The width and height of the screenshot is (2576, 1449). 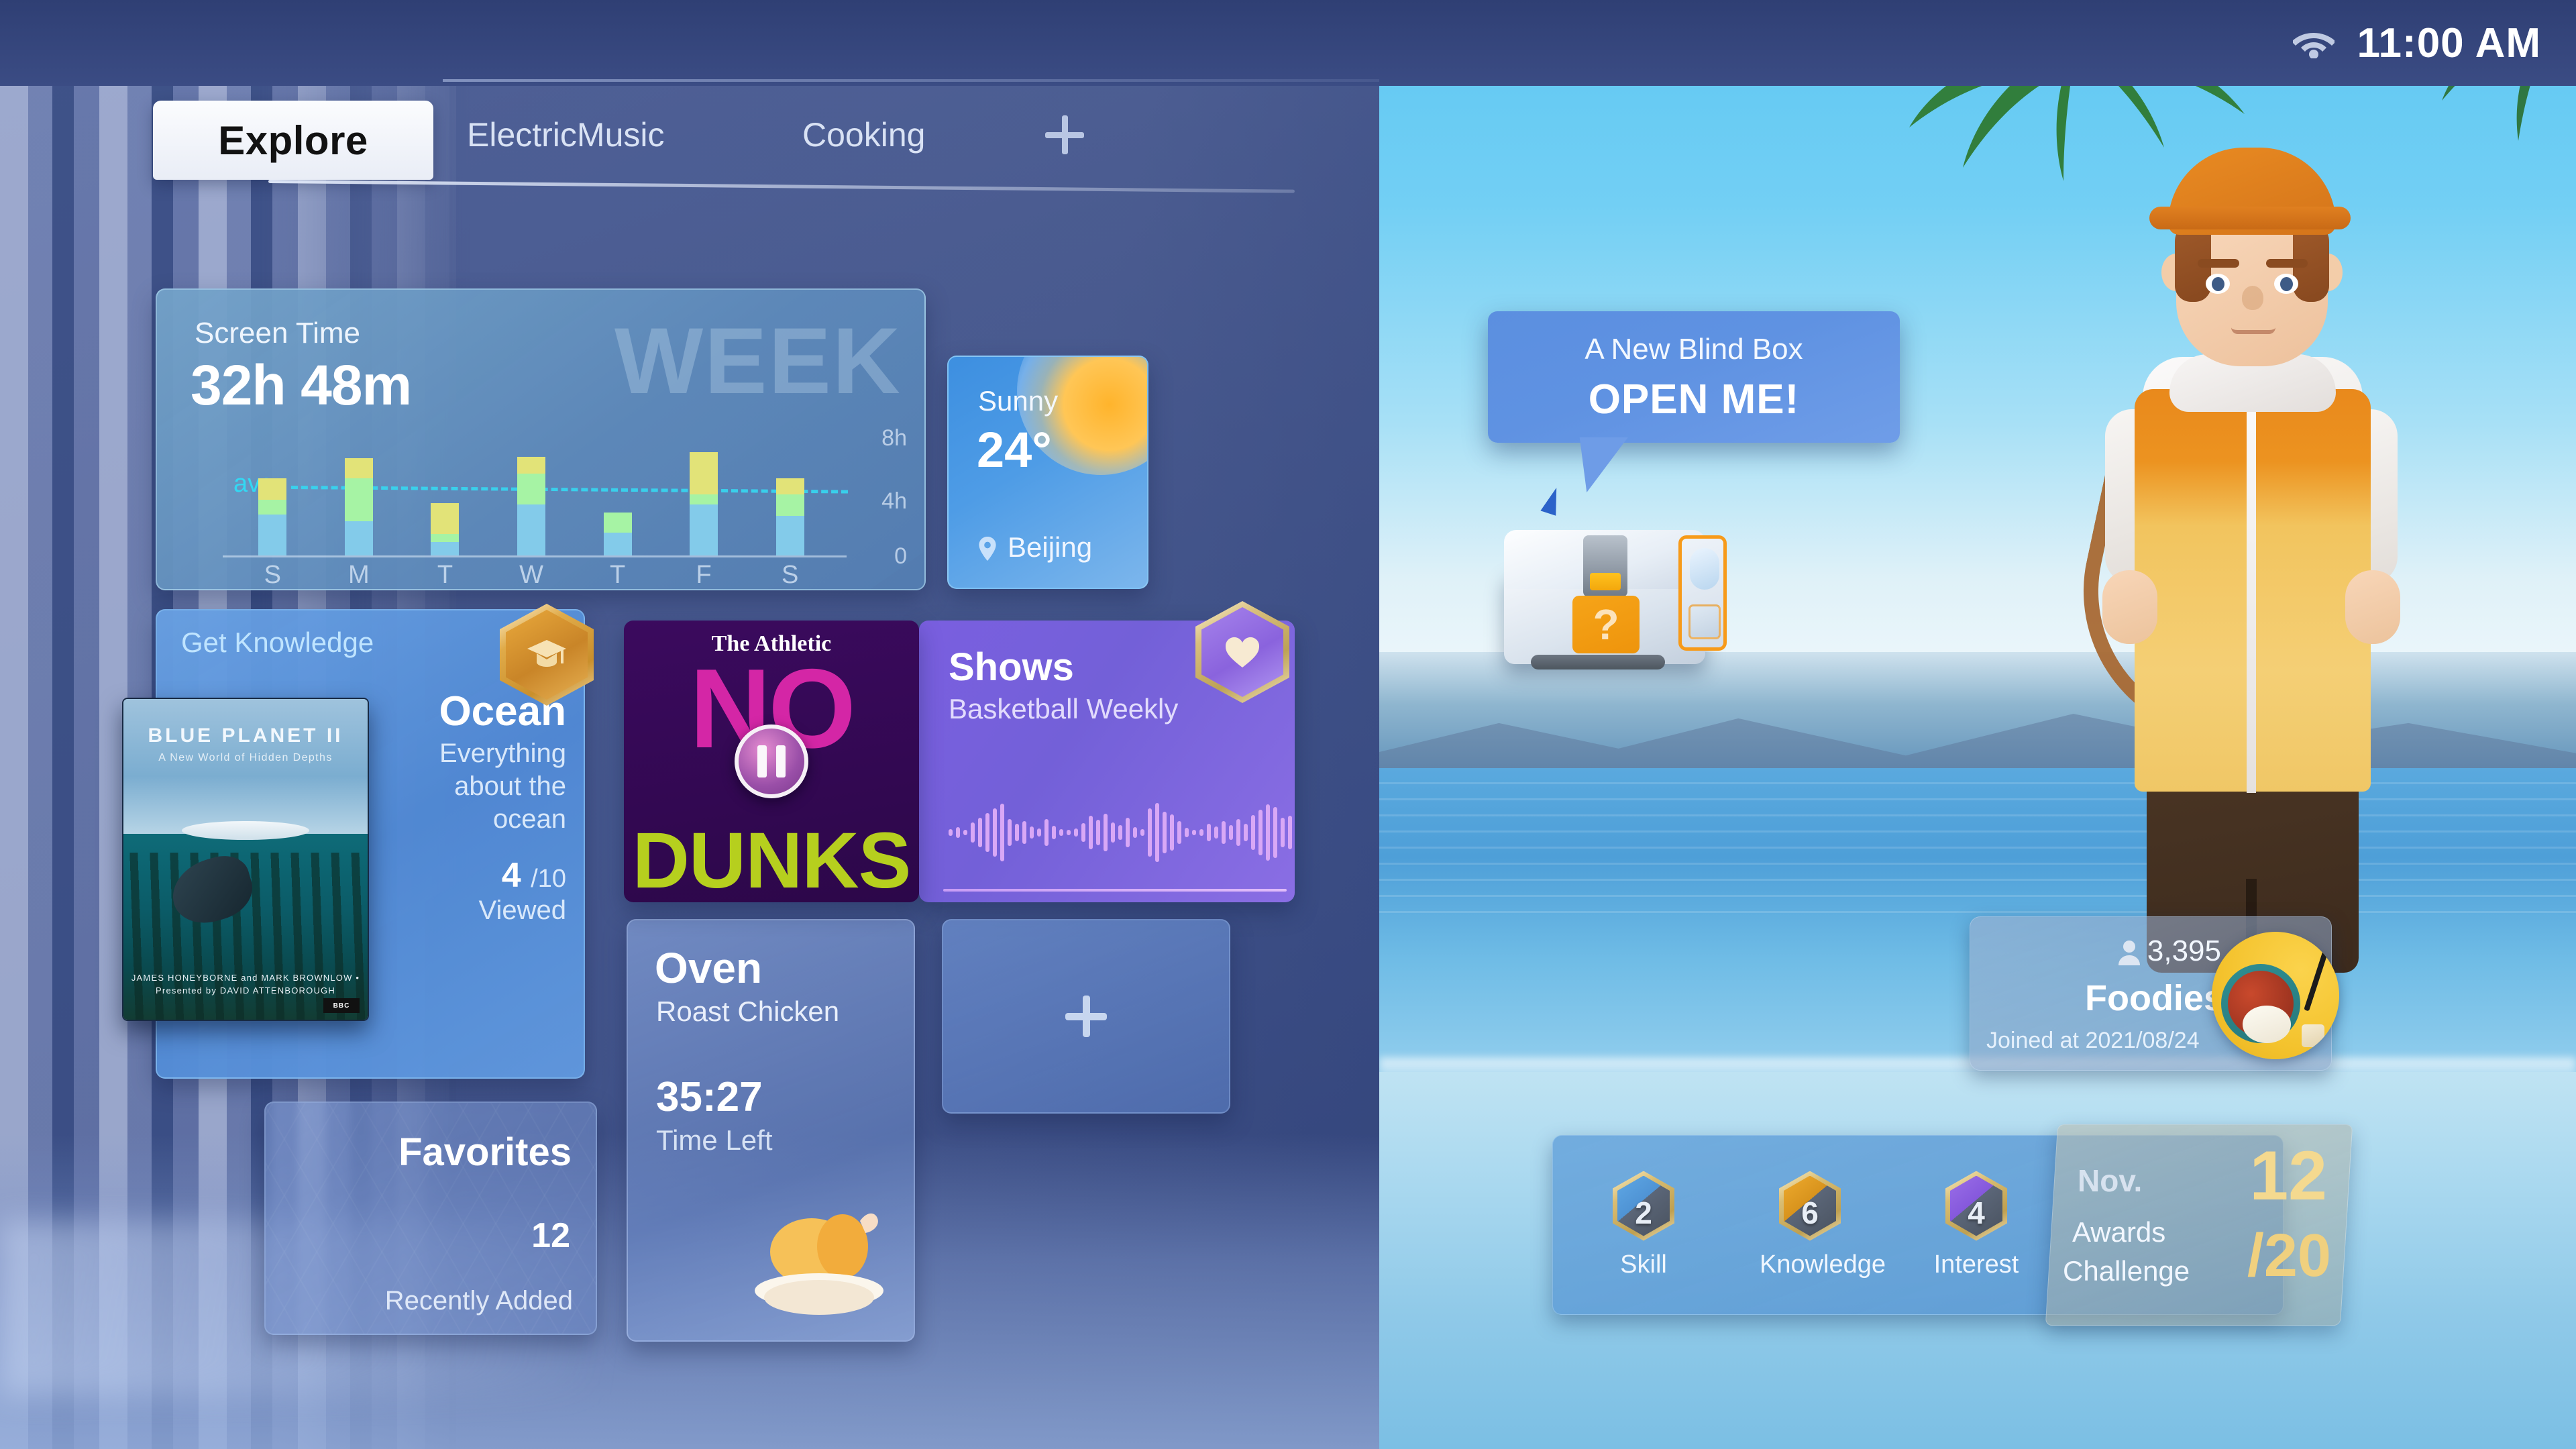 I want to click on achievement-interest: 4 Interest, so click(x=1976, y=1225).